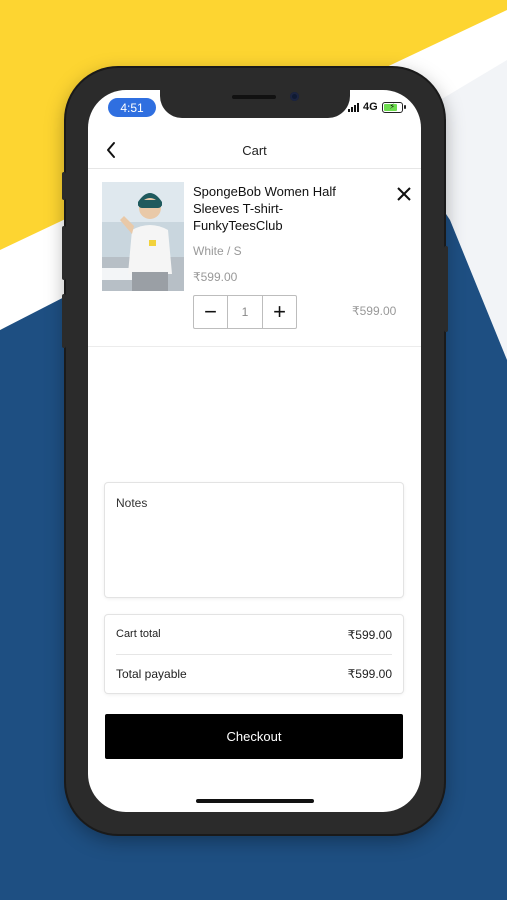  Describe the element at coordinates (254, 540) in the screenshot. I see `notes-field: Notes` at that location.